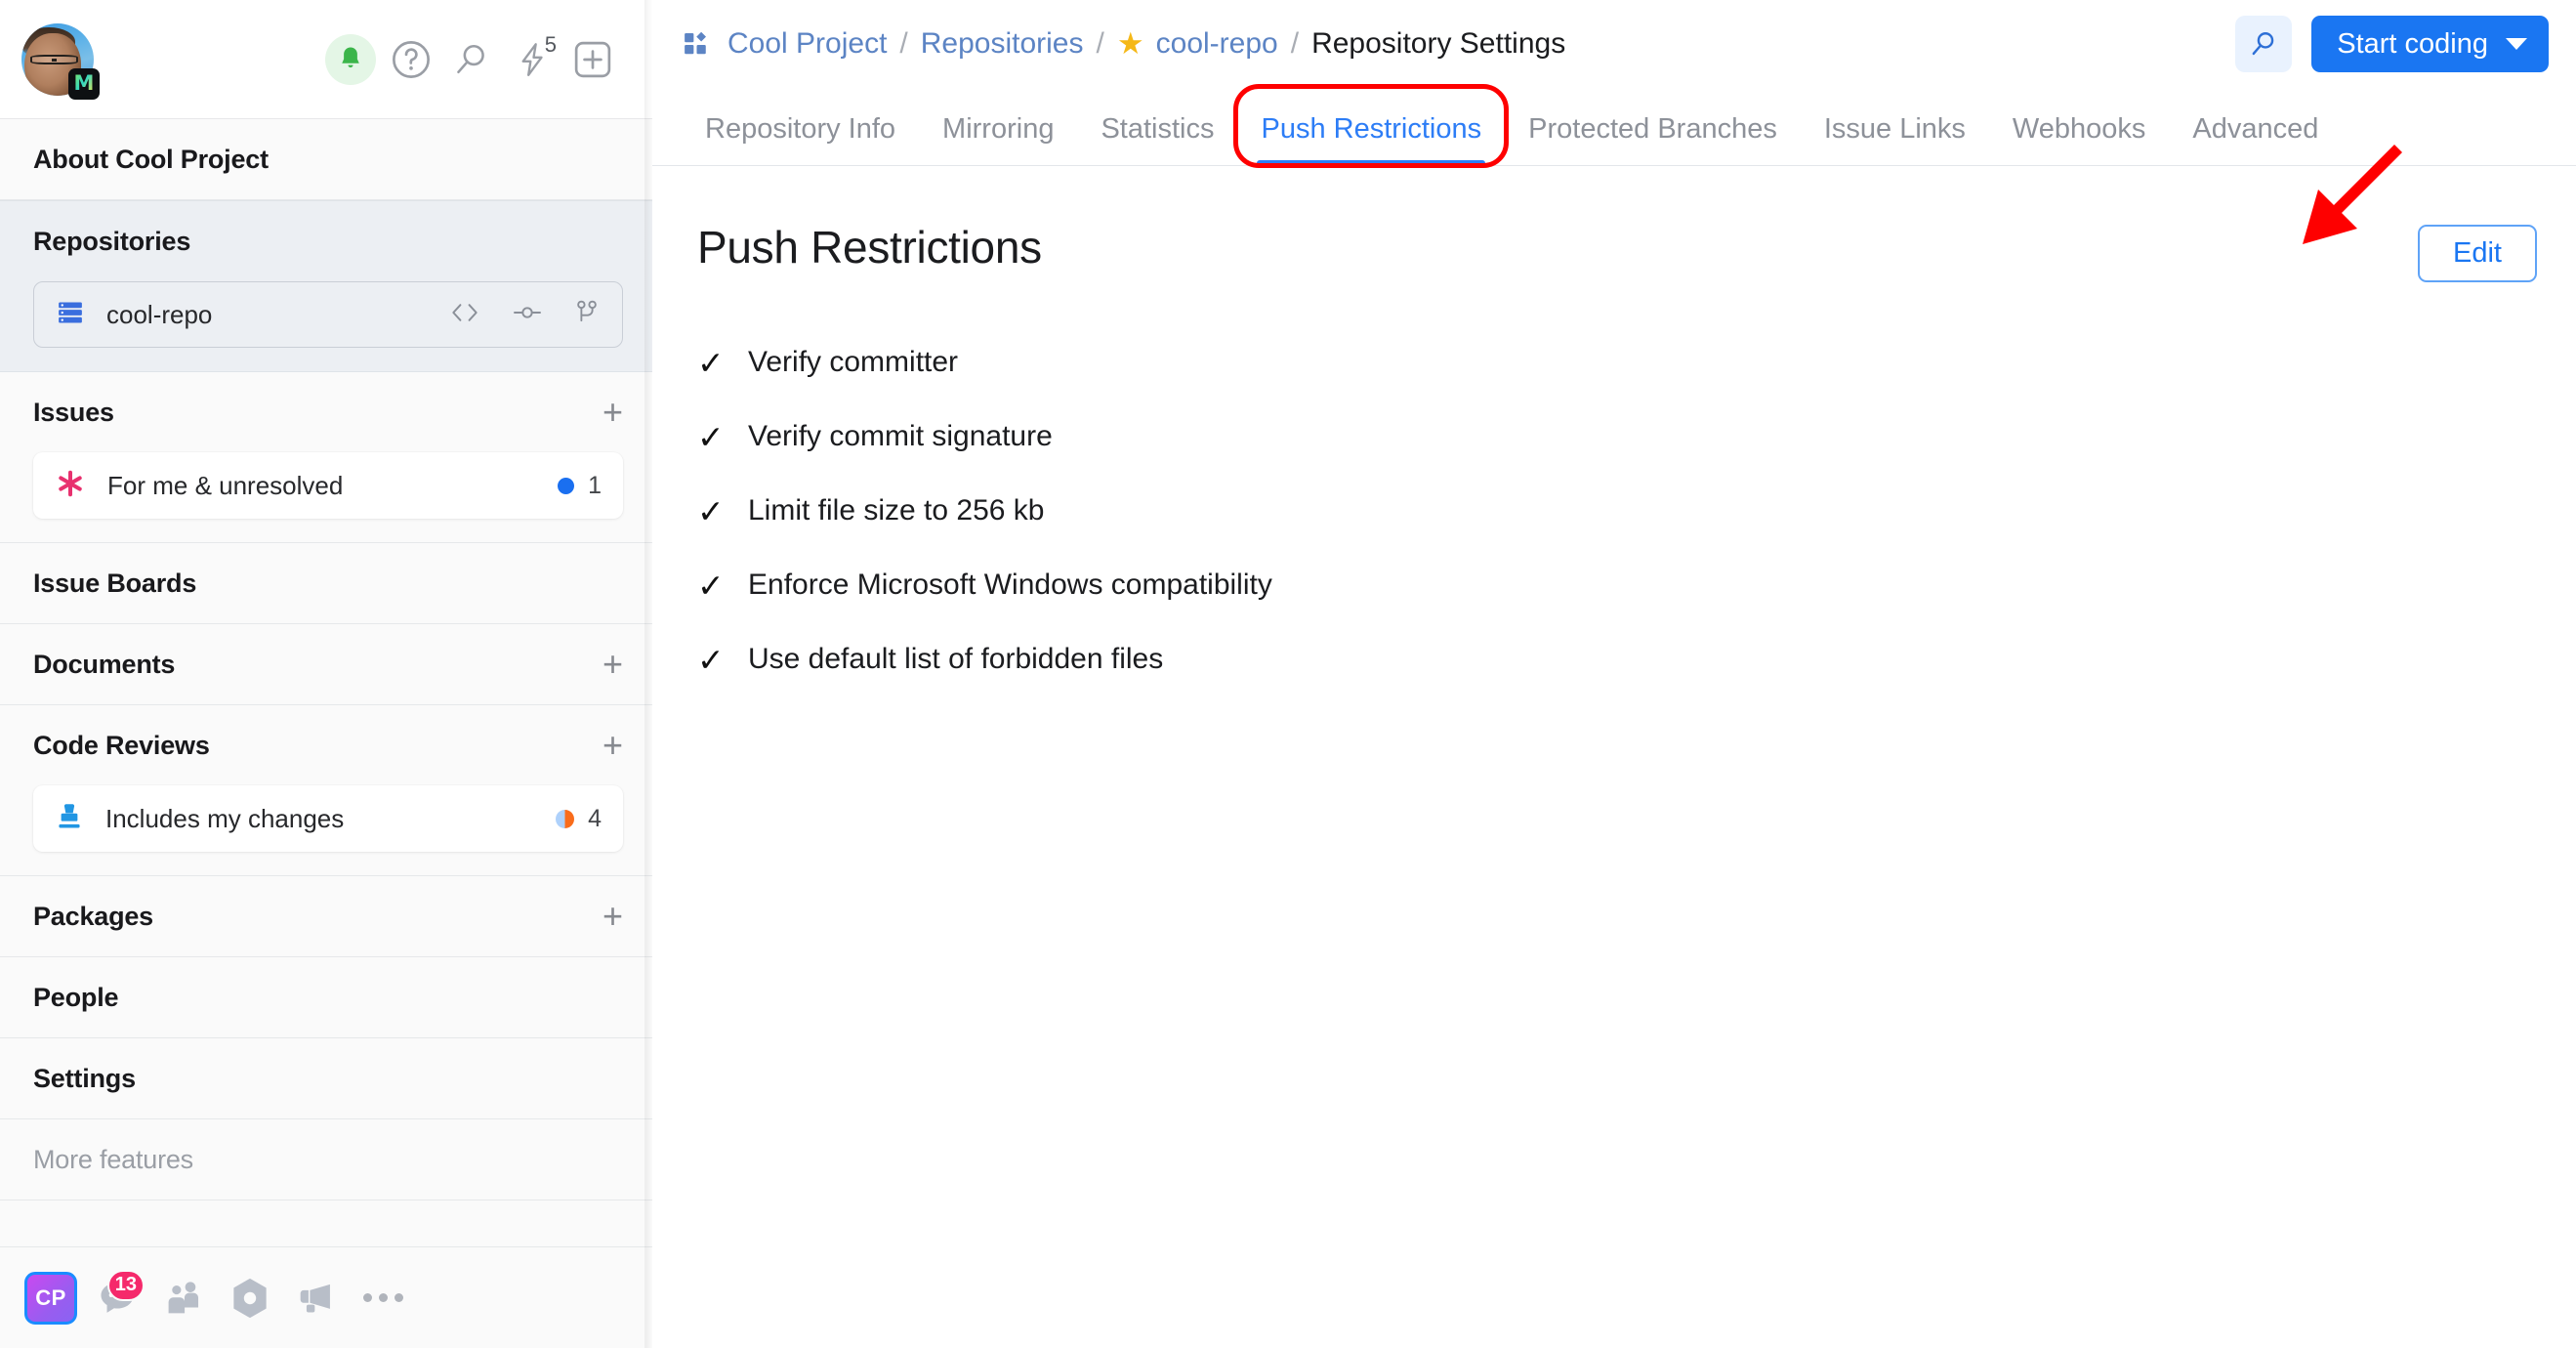  What do you see at coordinates (326, 745) in the screenshot?
I see `sidebar-item-code-reviews: Code Reviews +` at bounding box center [326, 745].